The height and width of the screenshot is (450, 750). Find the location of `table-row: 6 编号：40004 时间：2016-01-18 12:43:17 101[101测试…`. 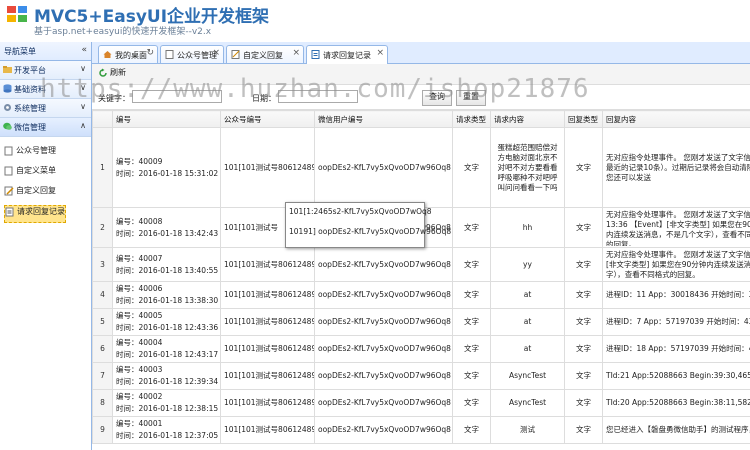

table-row: 6 编号：40004 时间：2016-01-18 12:43:17 101[101测试… is located at coordinates (421, 349).